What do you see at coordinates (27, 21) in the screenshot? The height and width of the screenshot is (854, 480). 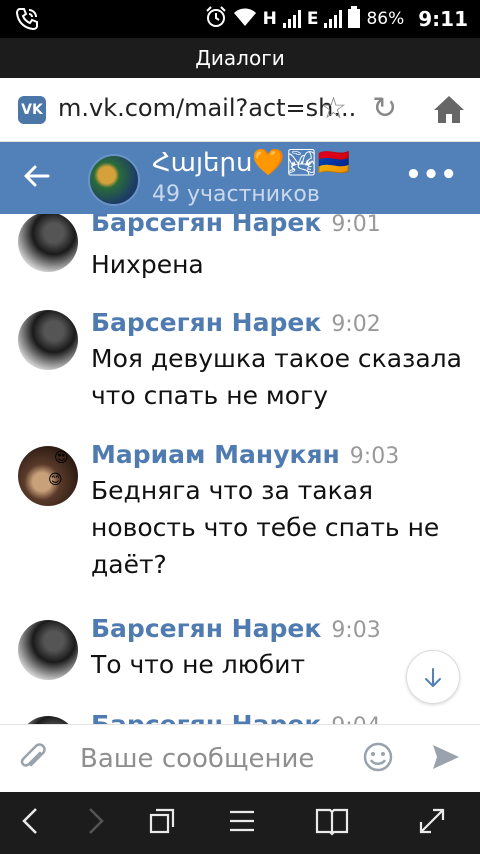 I see `phone-call-icon` at bounding box center [27, 21].